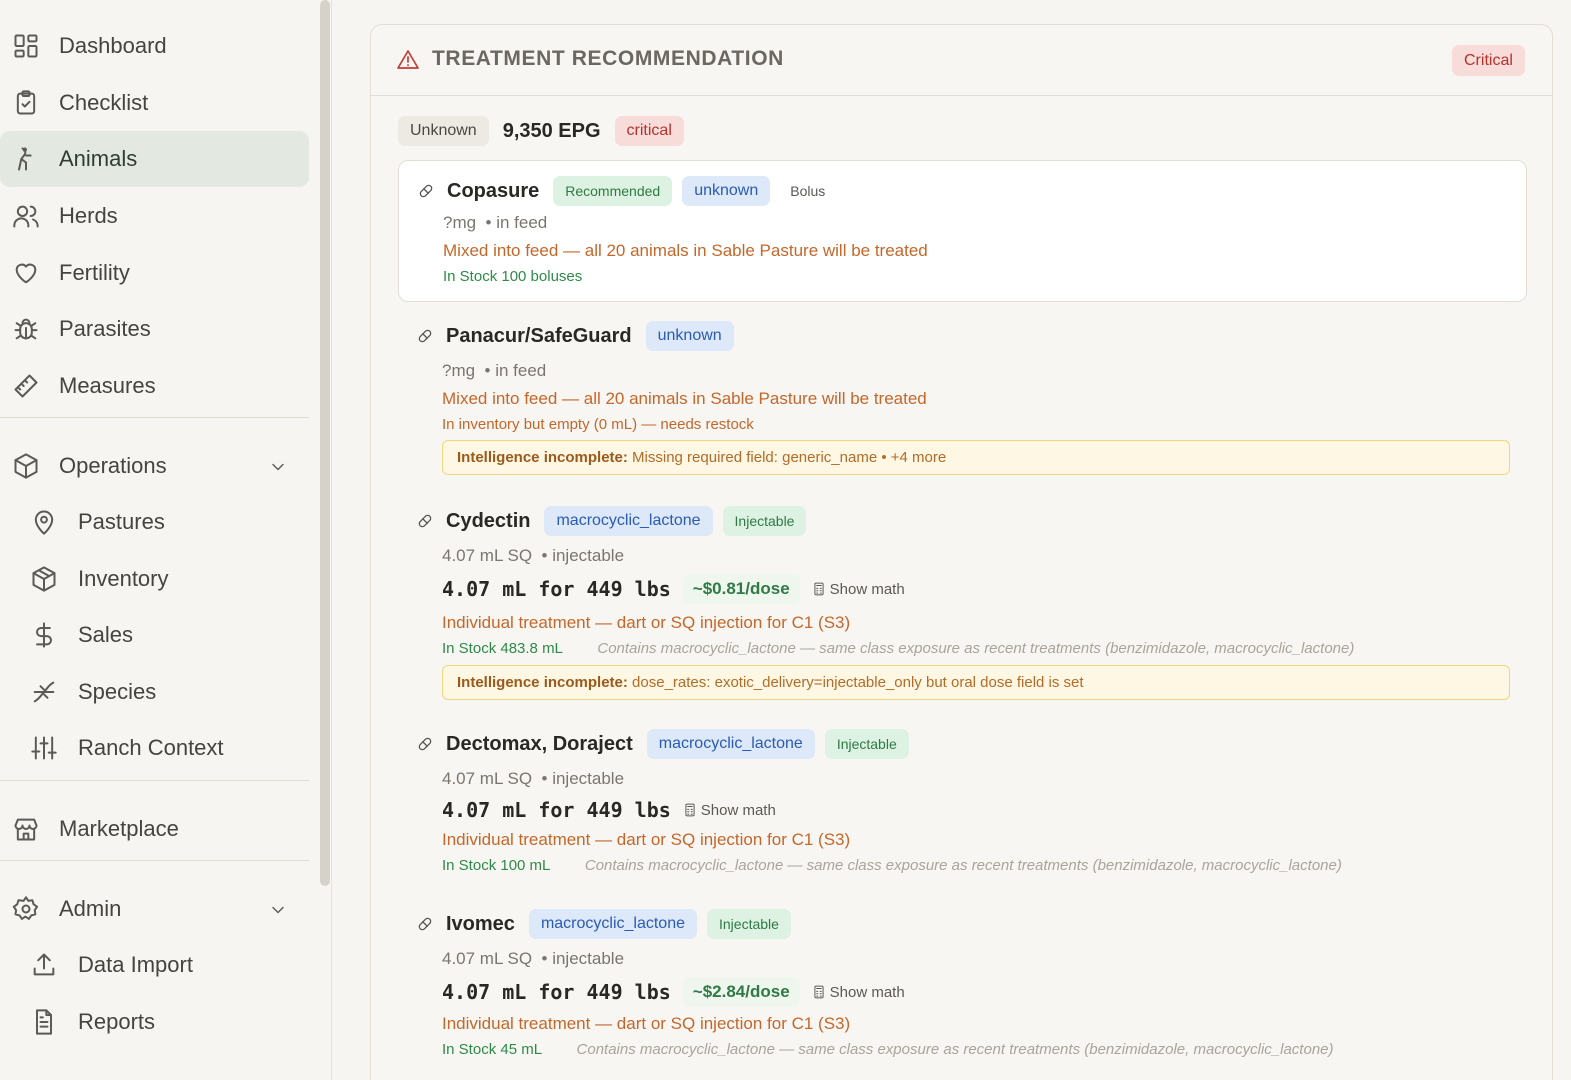 This screenshot has height=1080, width=1571. I want to click on sidebar-item-parasites: Parasites, so click(154, 329).